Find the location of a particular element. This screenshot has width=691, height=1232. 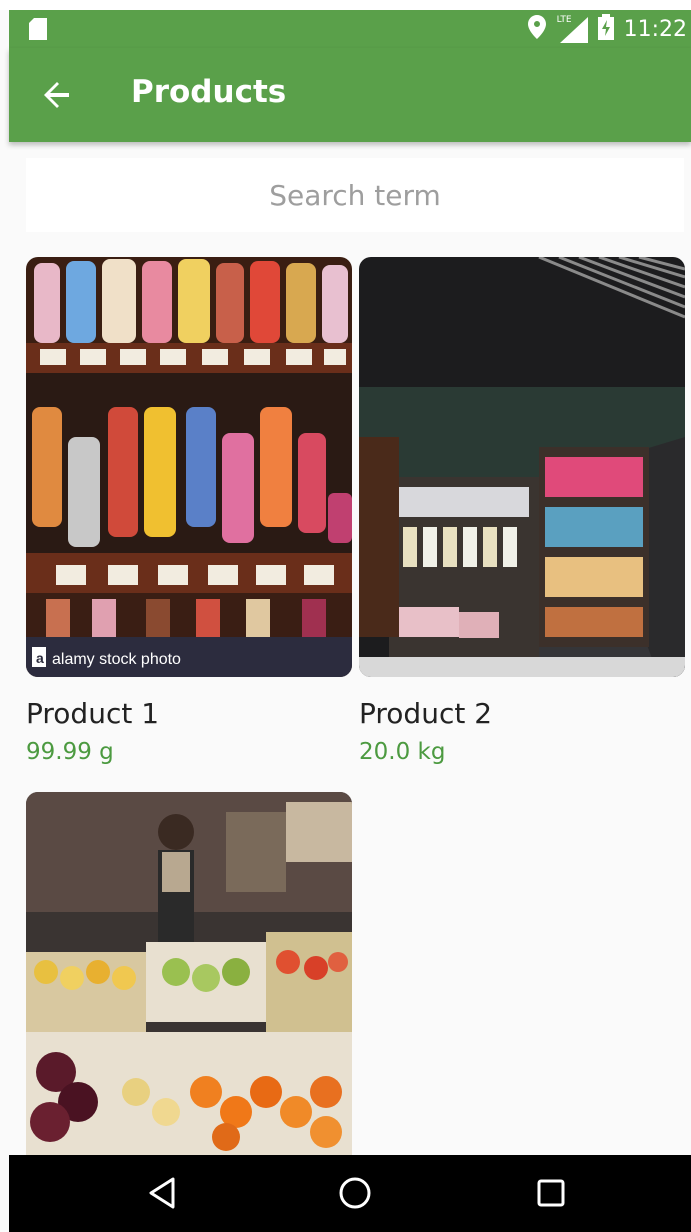

network-type-label: LTE is located at coordinates (564, 19).